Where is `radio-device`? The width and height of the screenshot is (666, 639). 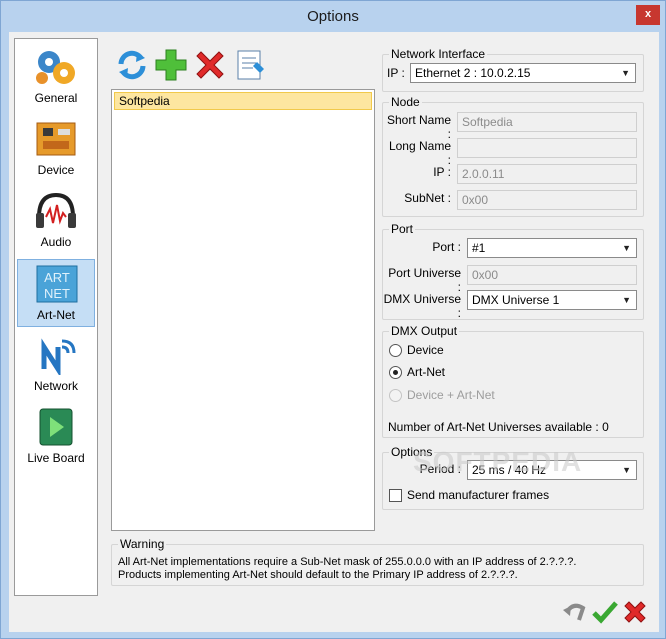 radio-device is located at coordinates (395, 350).